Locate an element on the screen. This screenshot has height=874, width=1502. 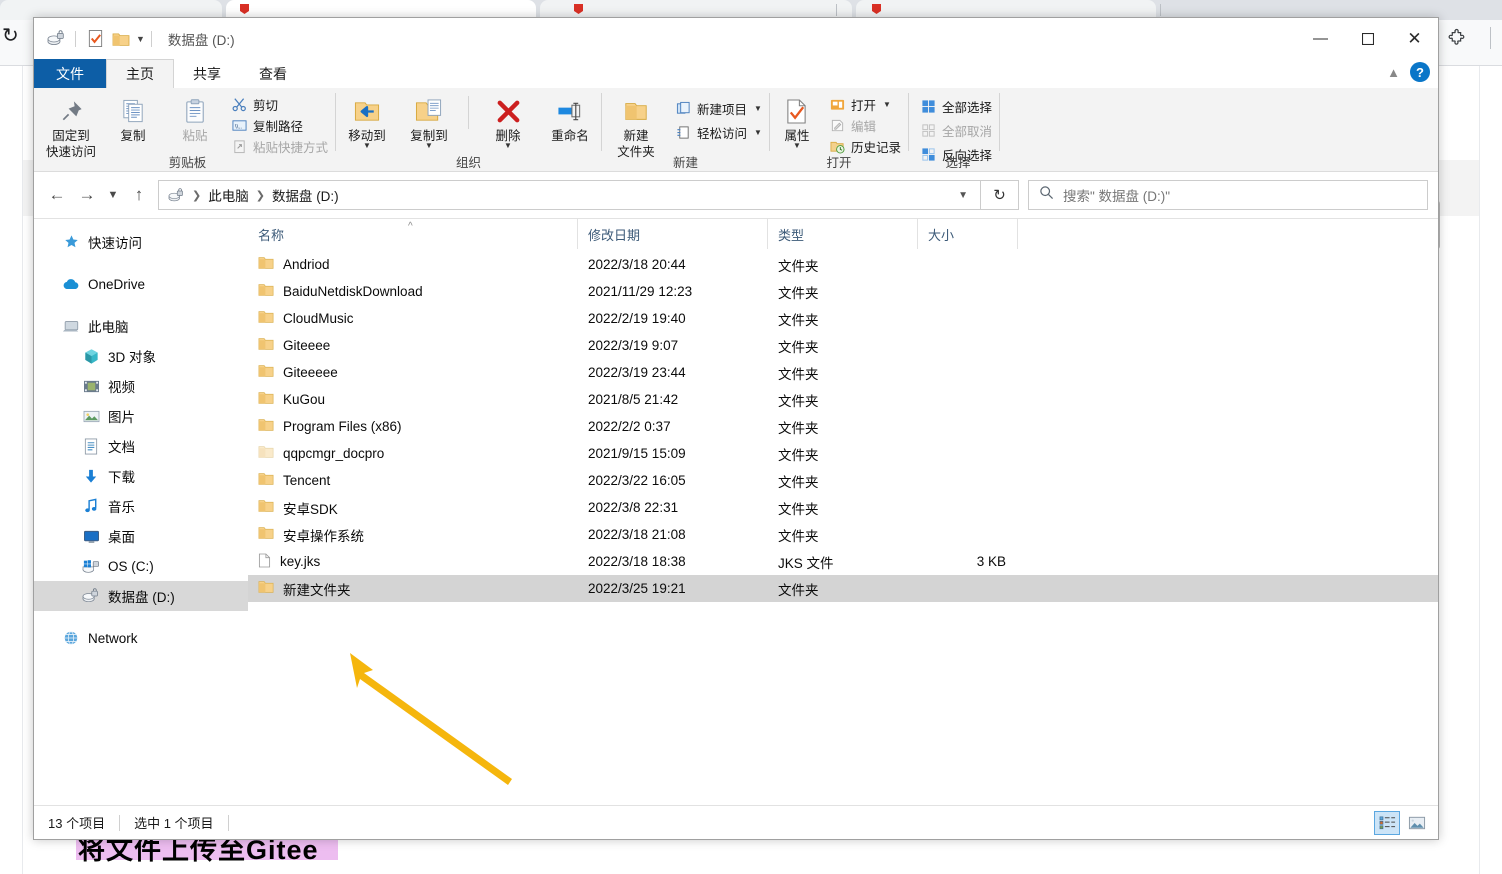
select-all-button: 全部选择 is located at coordinates (956, 106).